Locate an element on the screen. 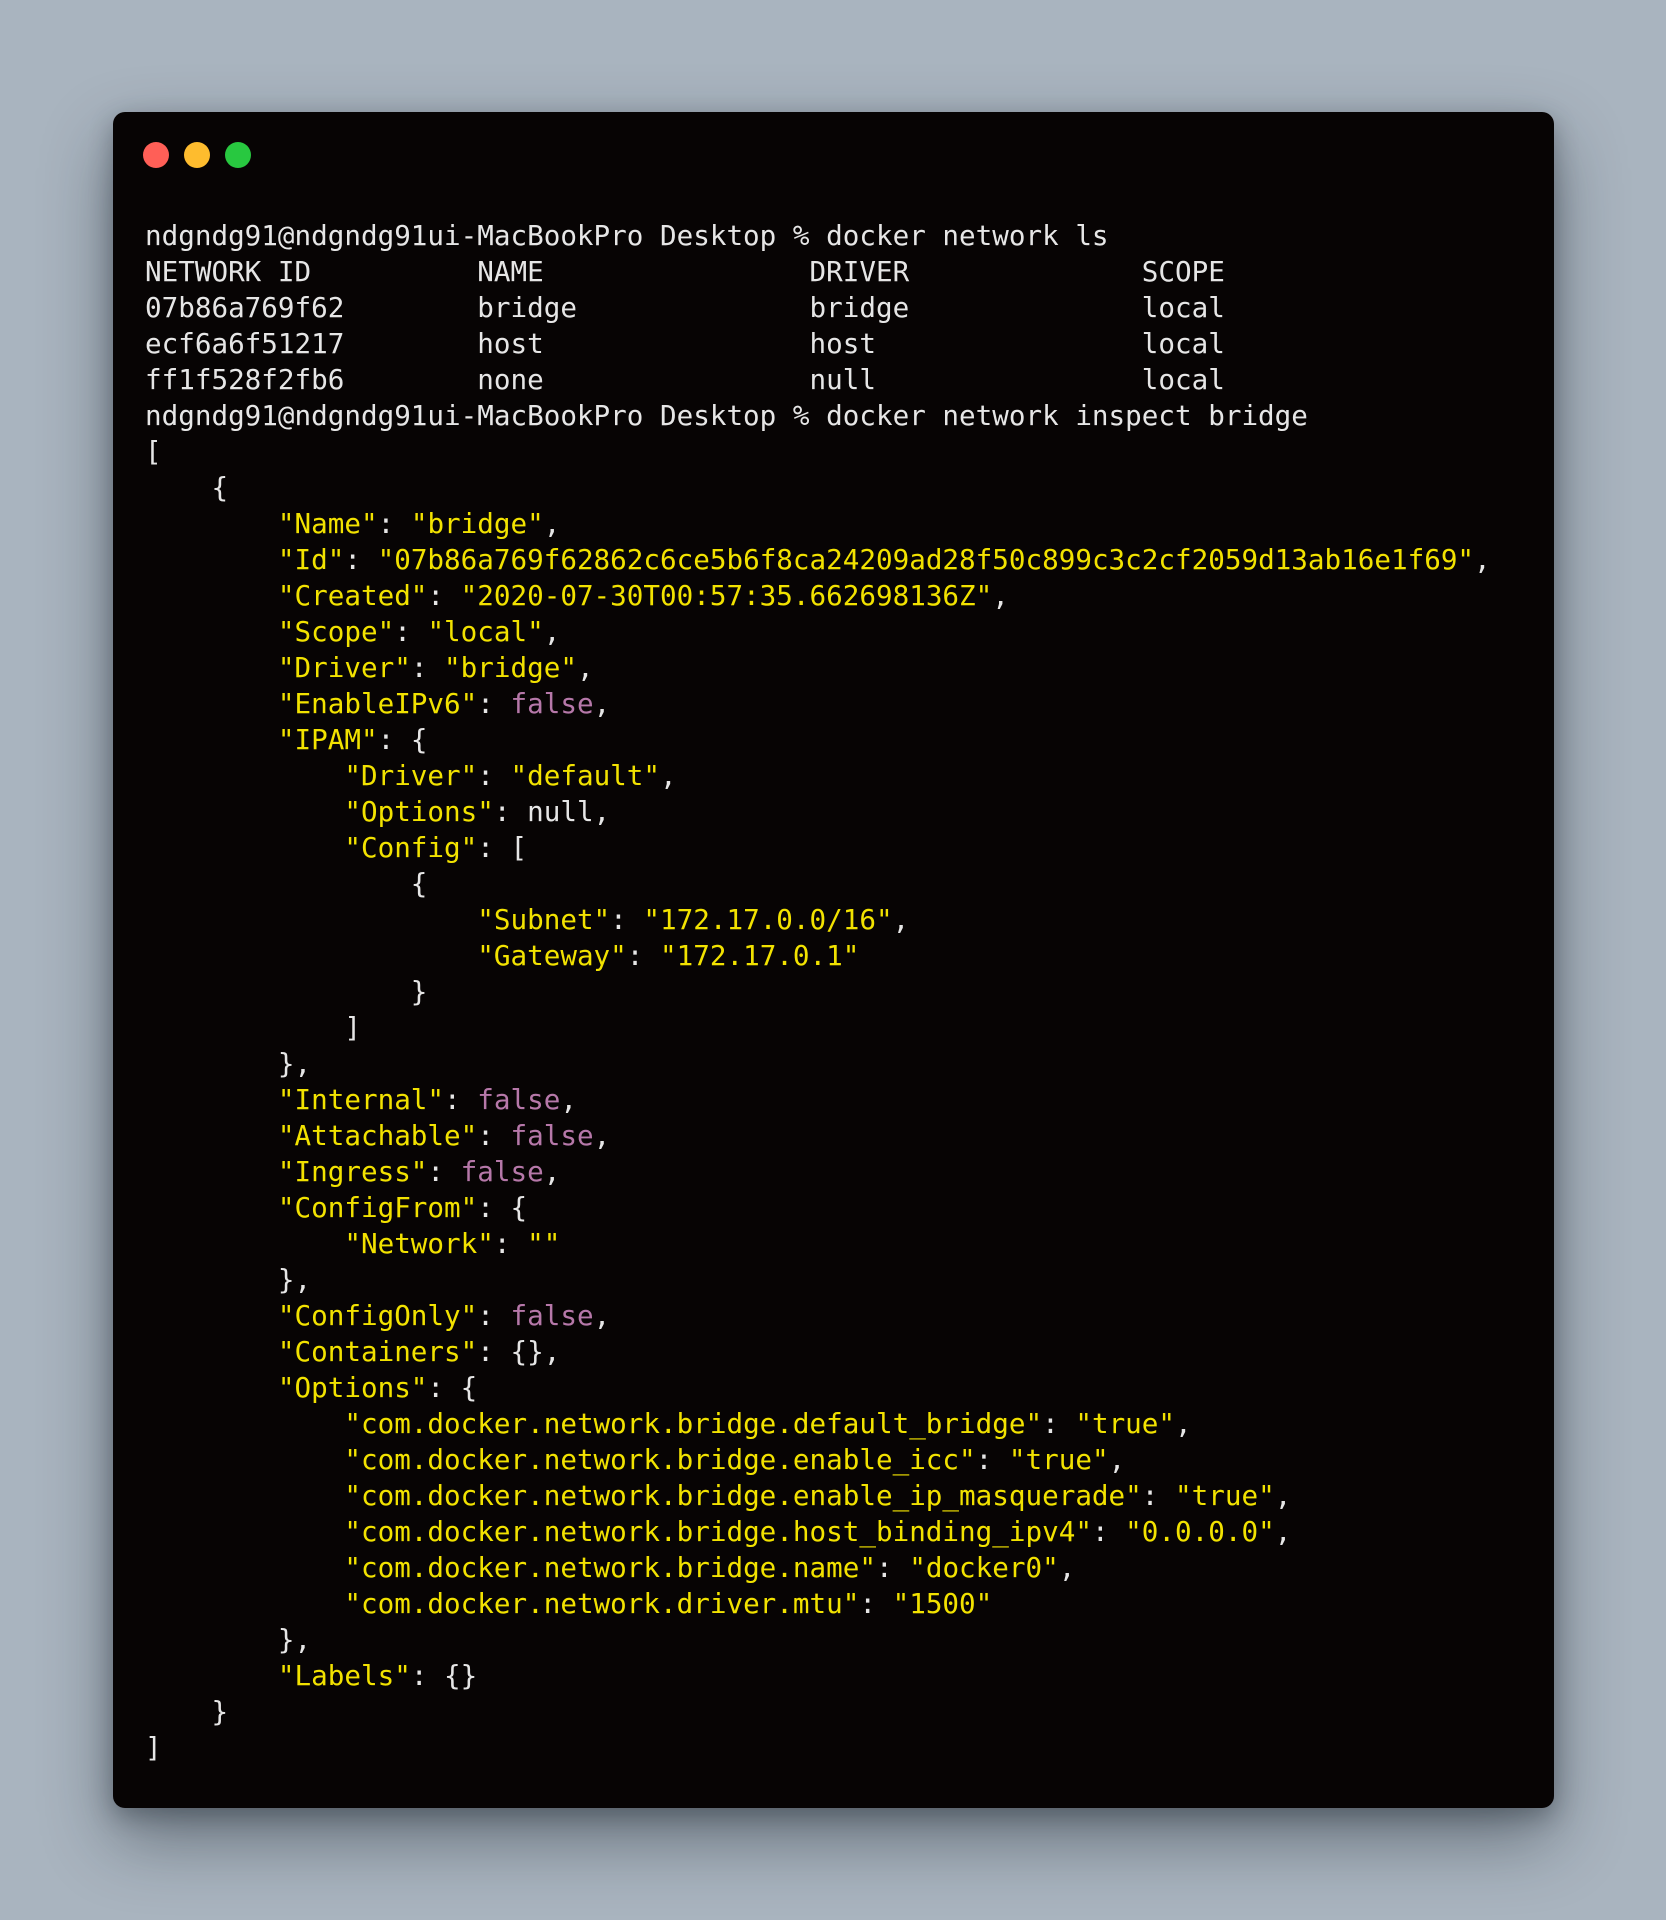  terminal-line: "ConfigOnly": false, is located at coordinates (839, 1316).